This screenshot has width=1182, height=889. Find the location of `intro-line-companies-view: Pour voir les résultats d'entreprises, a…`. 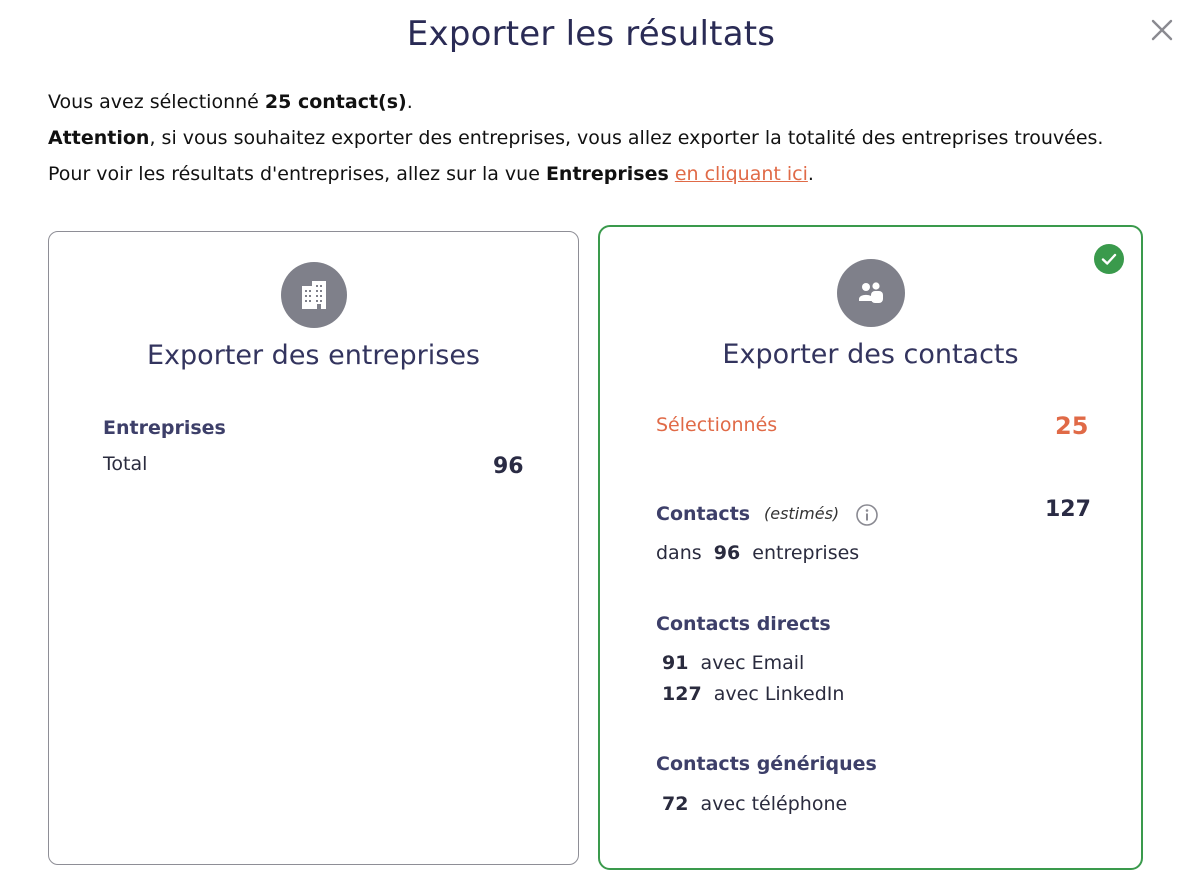

intro-line-companies-view: Pour voir les résultats d'entreprises, a… is located at coordinates (431, 174).